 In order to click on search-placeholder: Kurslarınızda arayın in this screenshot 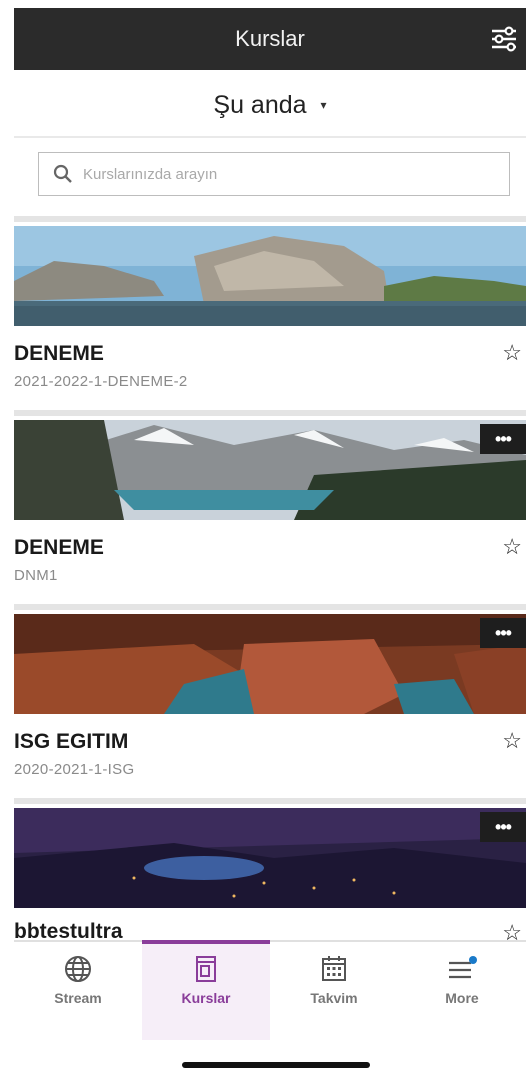, I will do `click(150, 174)`.